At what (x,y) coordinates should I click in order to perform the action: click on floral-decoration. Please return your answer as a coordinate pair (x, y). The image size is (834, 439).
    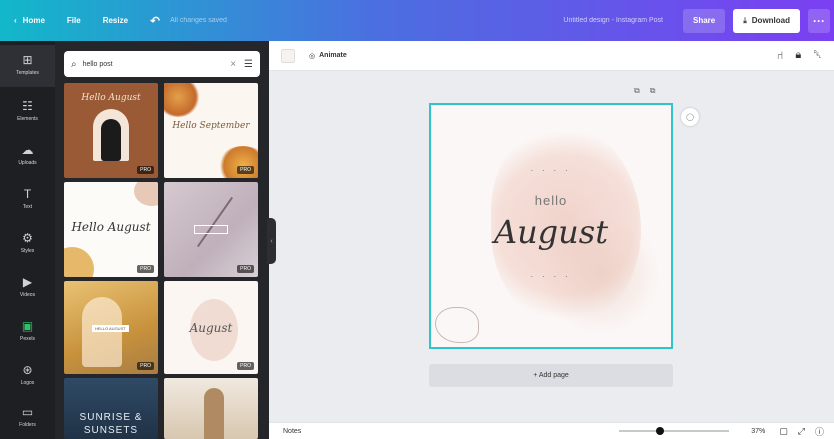
    Looking at the image, I should click on (182, 100).